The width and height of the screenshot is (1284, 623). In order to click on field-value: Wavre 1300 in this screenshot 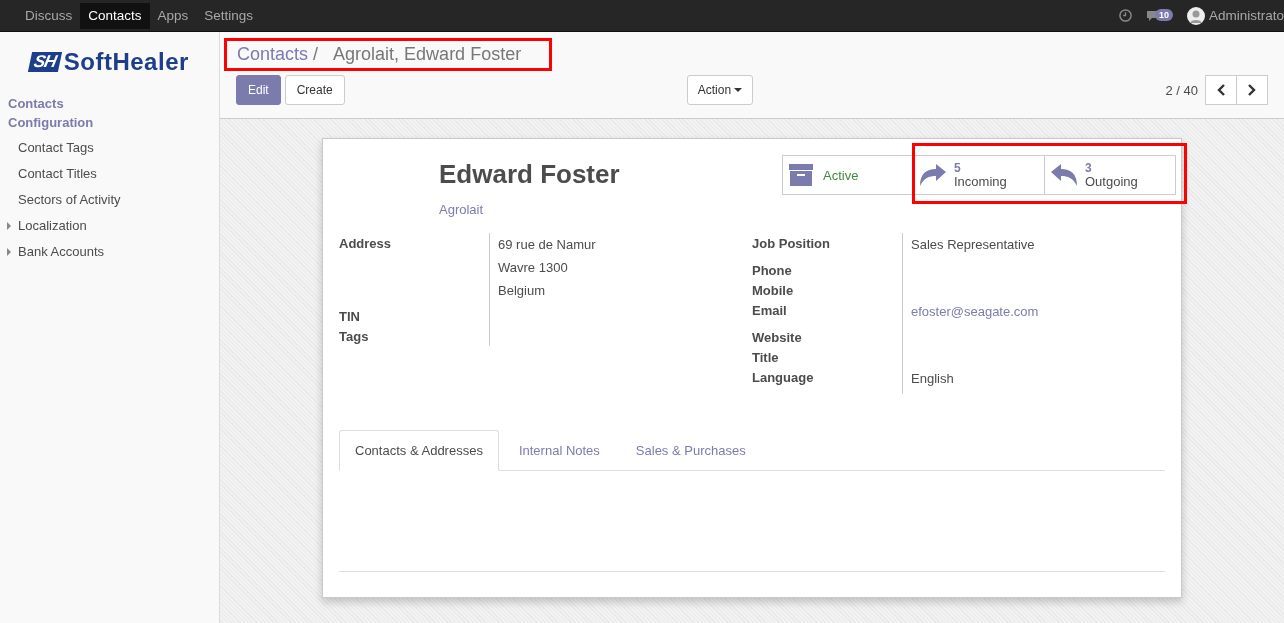, I will do `click(533, 268)`.